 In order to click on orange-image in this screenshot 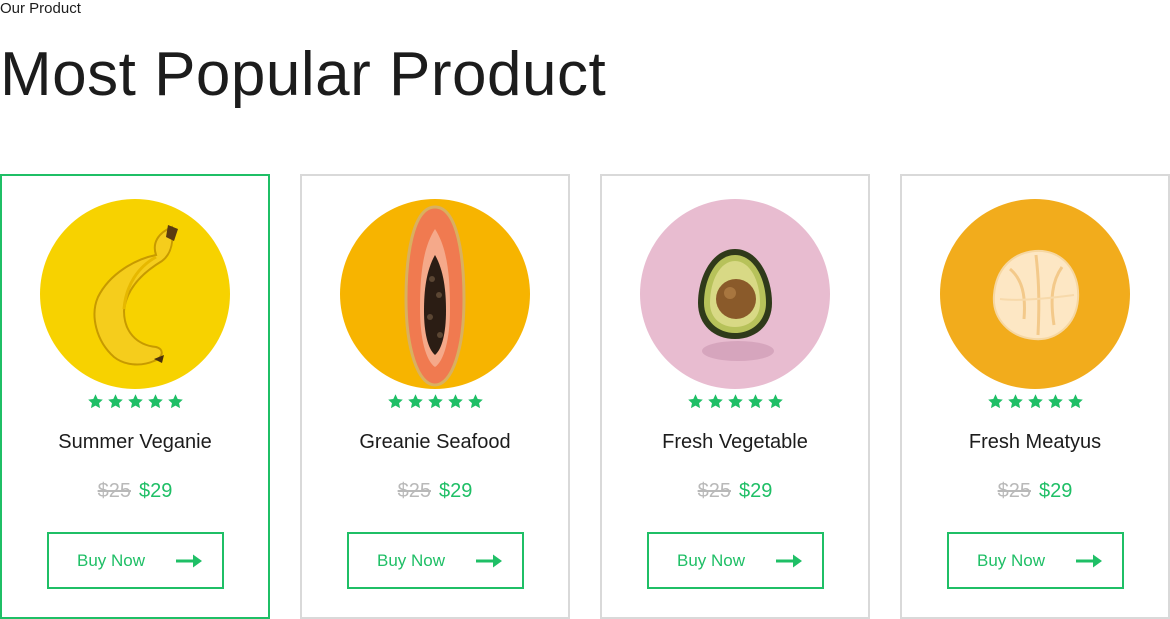, I will do `click(1035, 294)`.